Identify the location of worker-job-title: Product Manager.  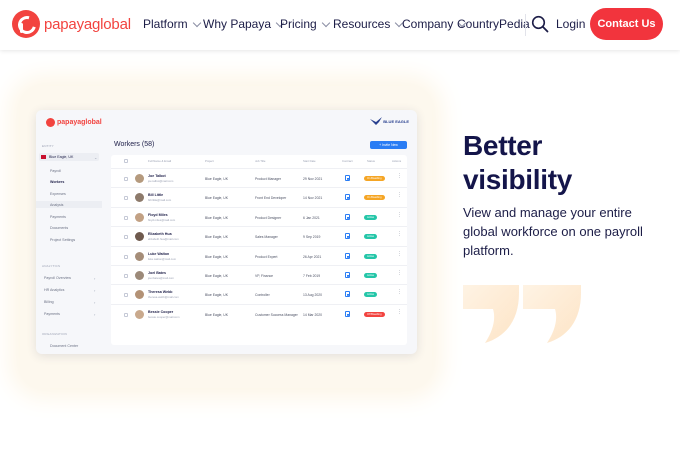
(268, 179).